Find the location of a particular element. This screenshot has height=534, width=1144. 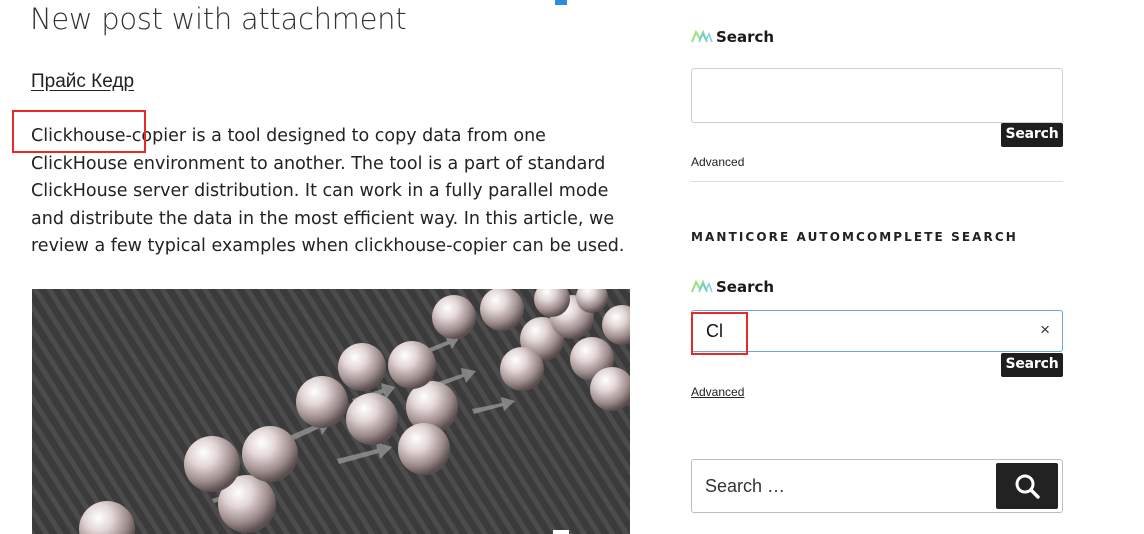

wp-search-button is located at coordinates (1027, 486).